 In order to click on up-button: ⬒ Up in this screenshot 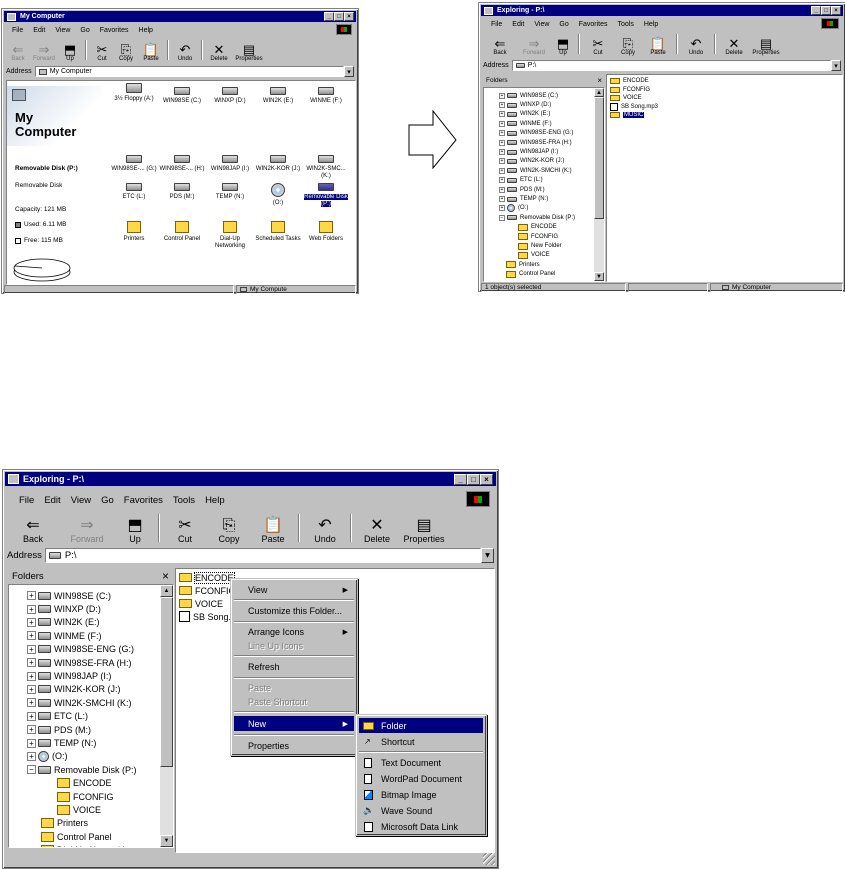, I will do `click(135, 531)`.